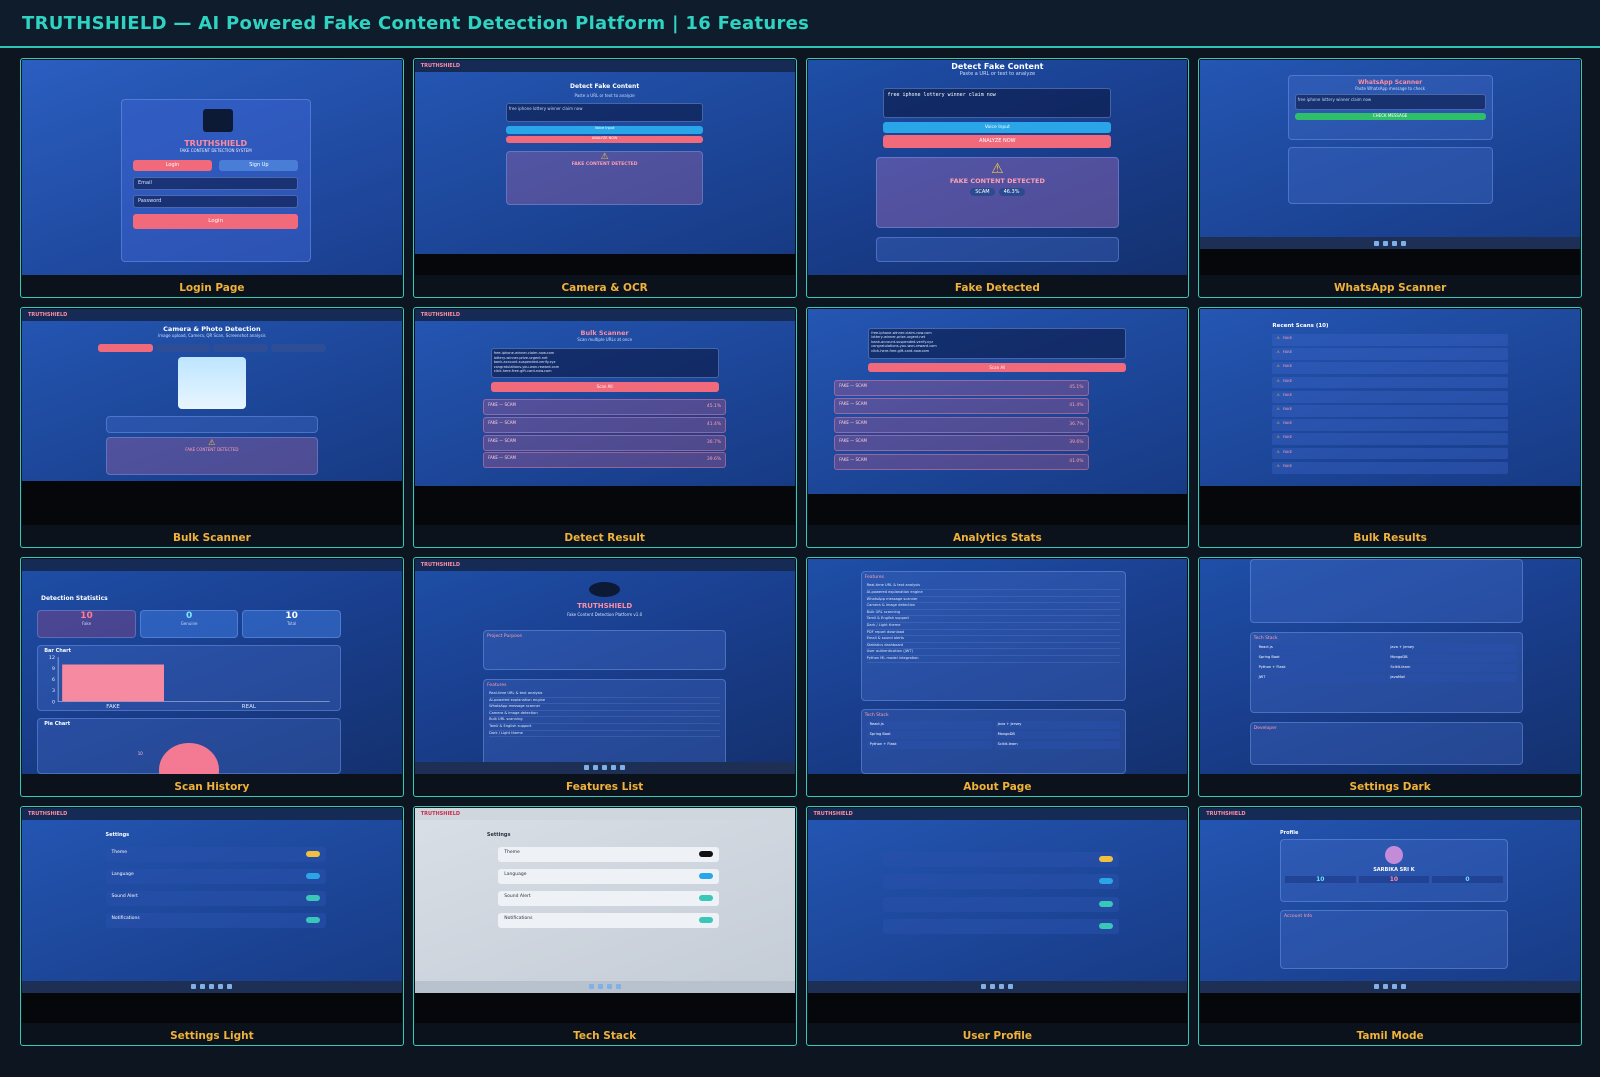 This screenshot has height=1077, width=1600. What do you see at coordinates (216, 201) in the screenshot?
I see `password-field: Password` at bounding box center [216, 201].